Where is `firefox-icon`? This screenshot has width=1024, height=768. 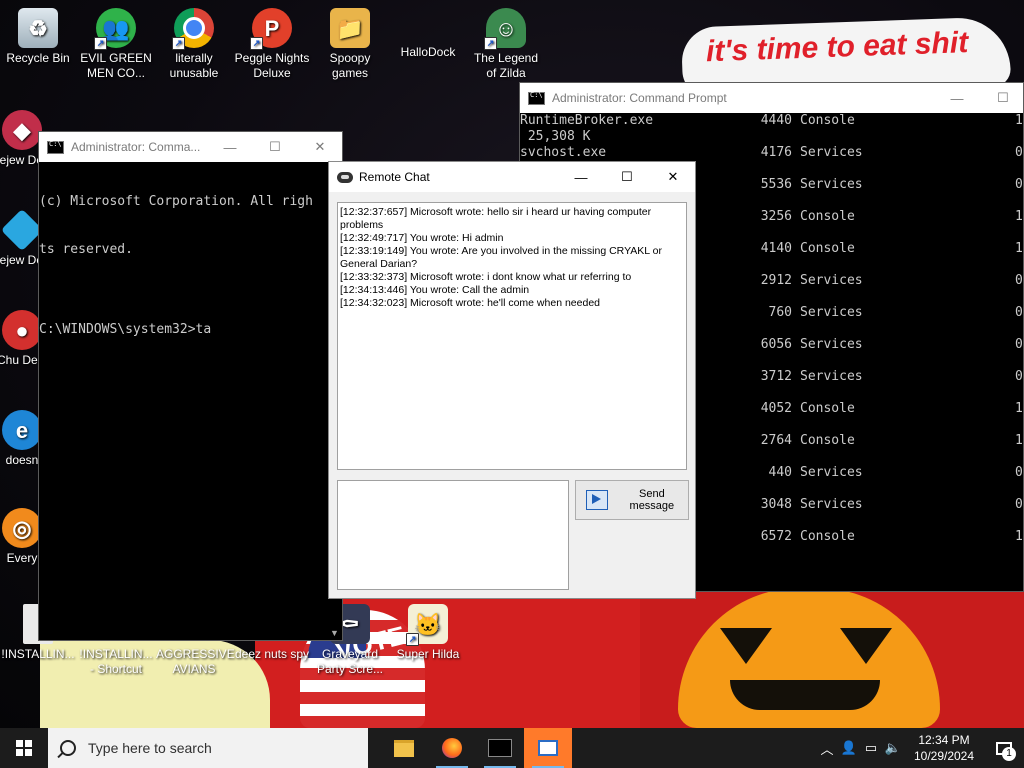 firefox-icon is located at coordinates (452, 748).